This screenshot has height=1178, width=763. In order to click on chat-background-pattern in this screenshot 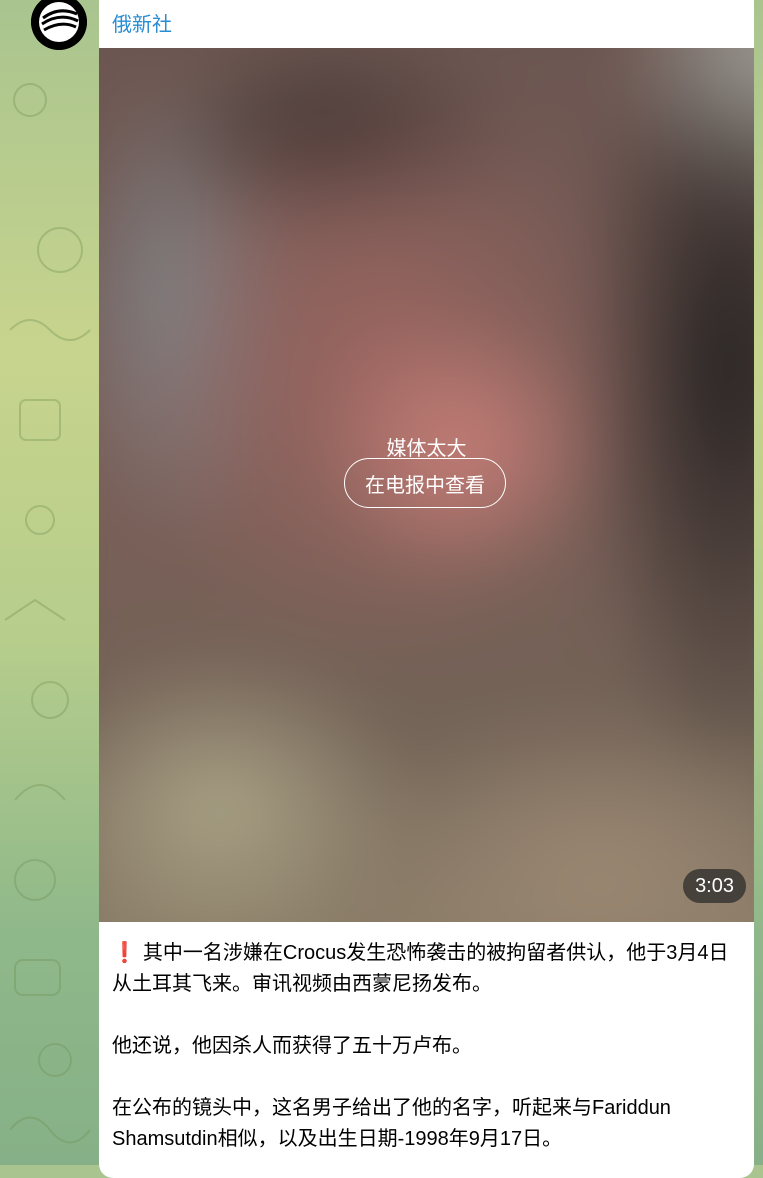, I will do `click(47, 613)`.